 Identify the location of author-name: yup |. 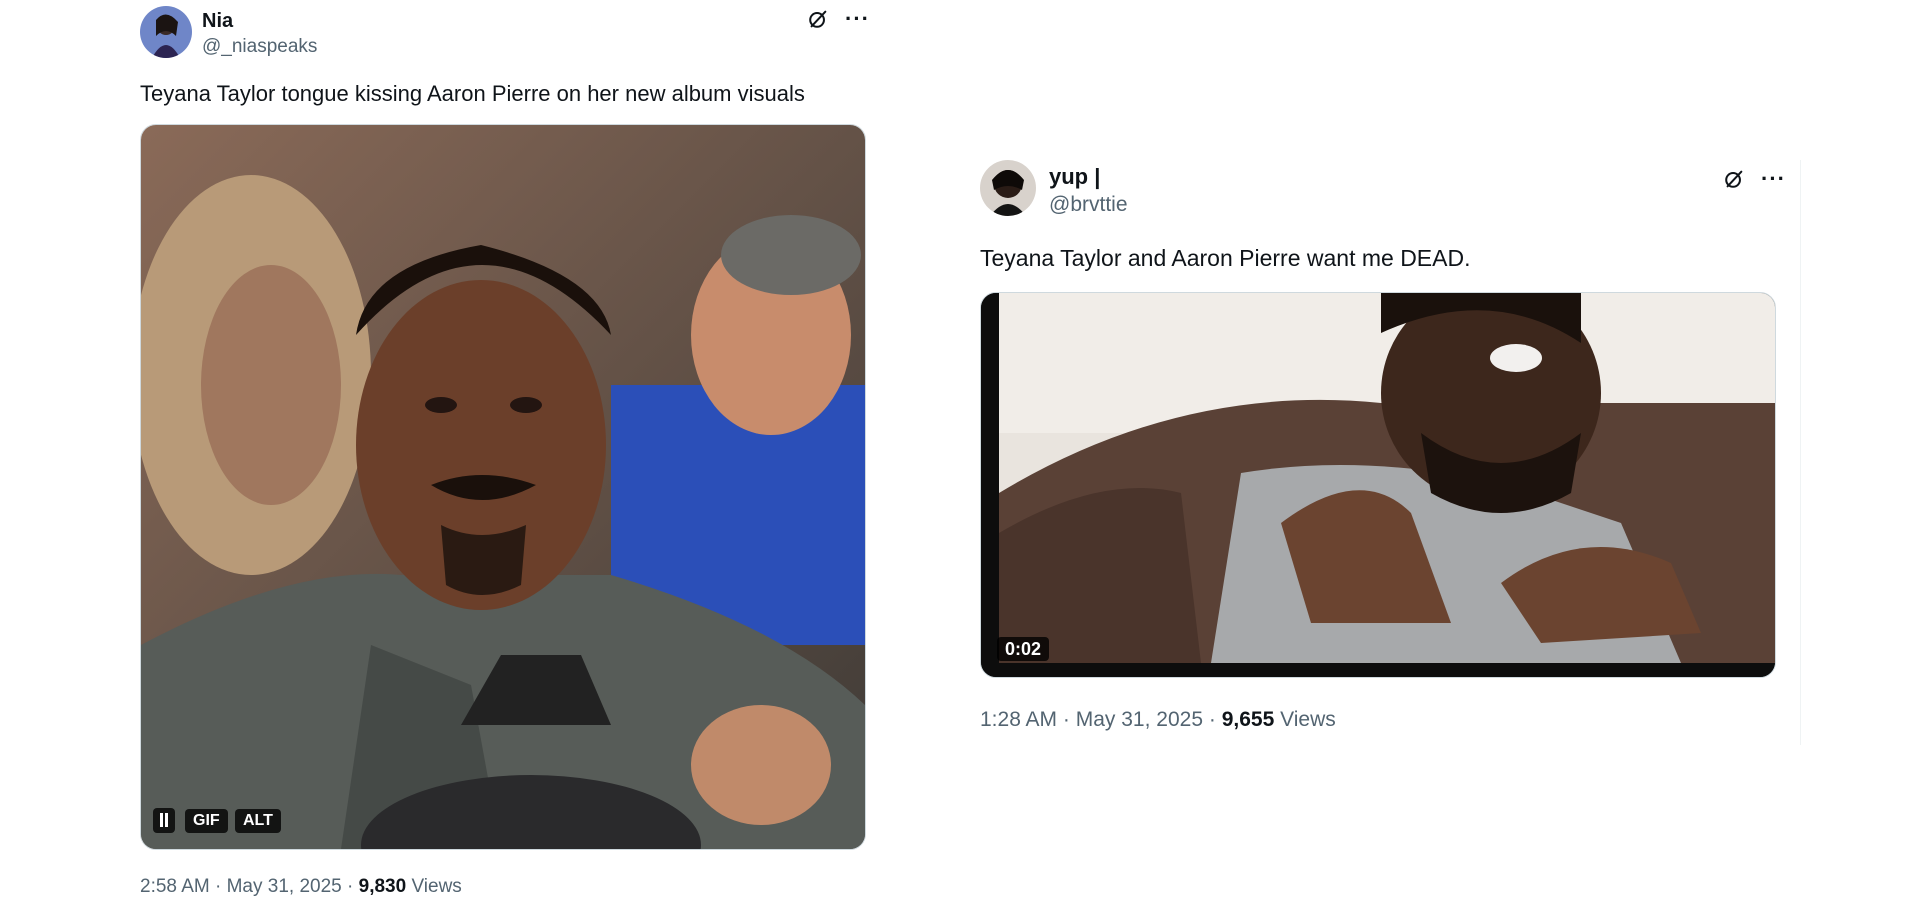
(1074, 177).